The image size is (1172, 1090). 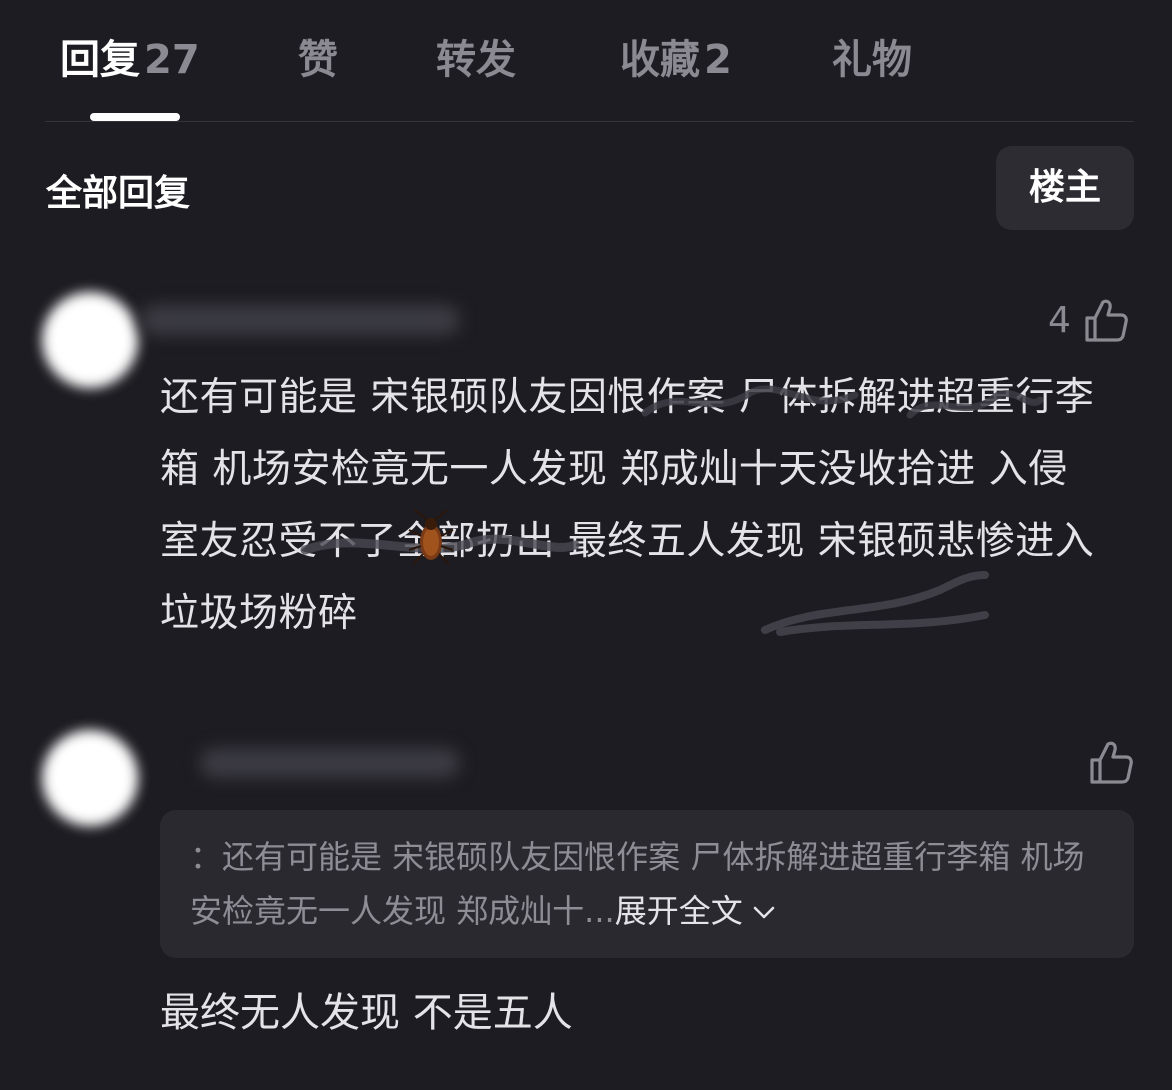 I want to click on tab-gifts-label: 礼物, so click(x=872, y=60).